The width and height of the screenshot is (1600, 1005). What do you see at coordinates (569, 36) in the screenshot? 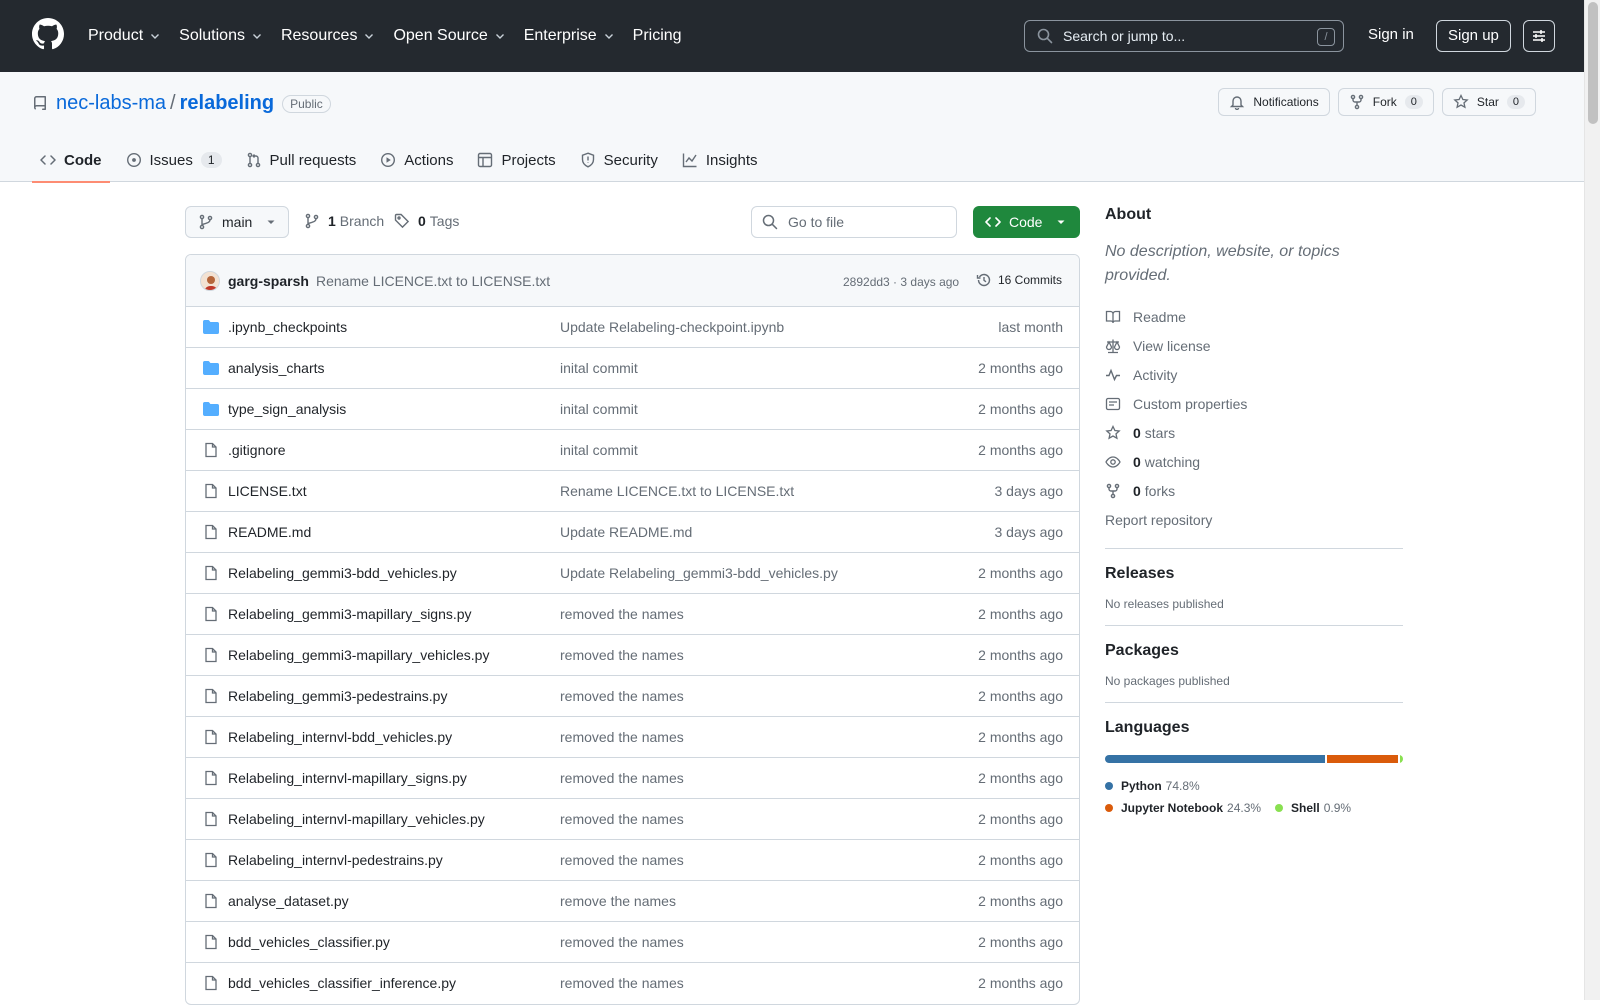
I see `topnav-enterprise: Enterprise` at bounding box center [569, 36].